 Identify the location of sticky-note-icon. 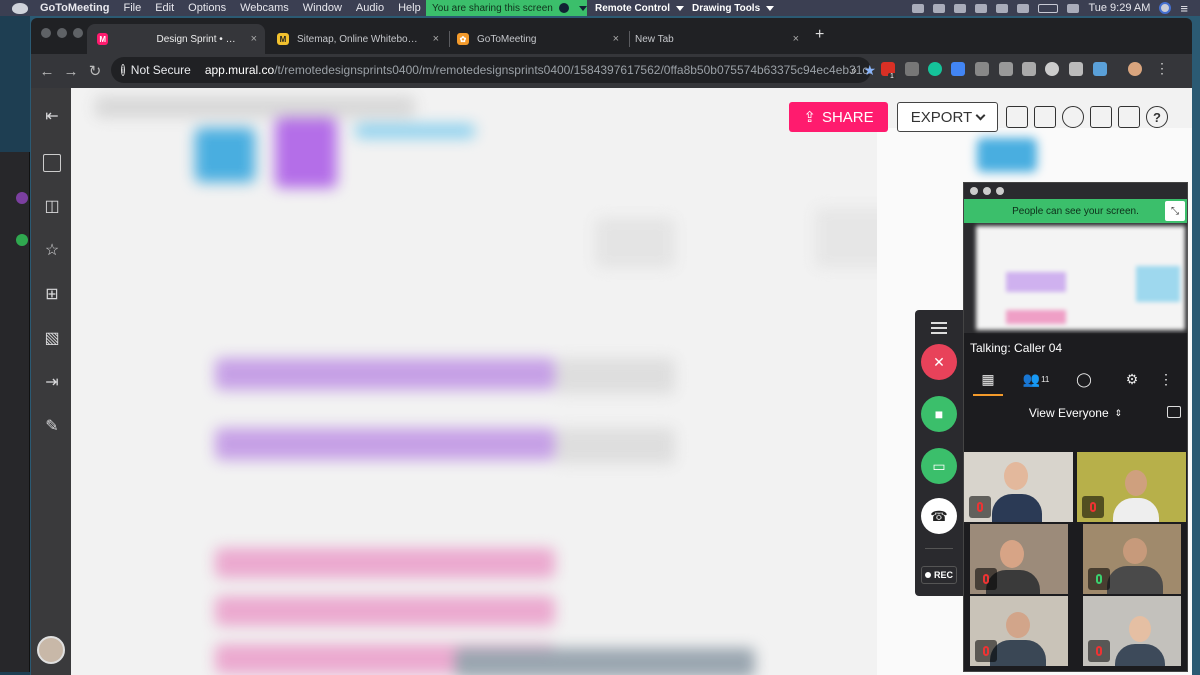
(52, 163).